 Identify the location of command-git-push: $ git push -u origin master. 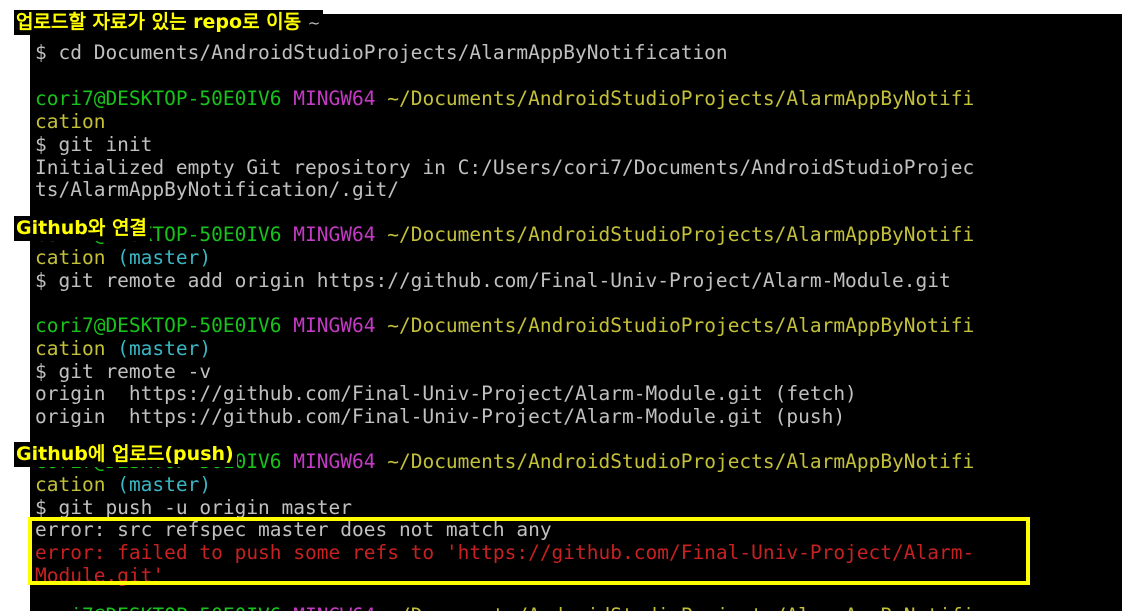
(193, 507).